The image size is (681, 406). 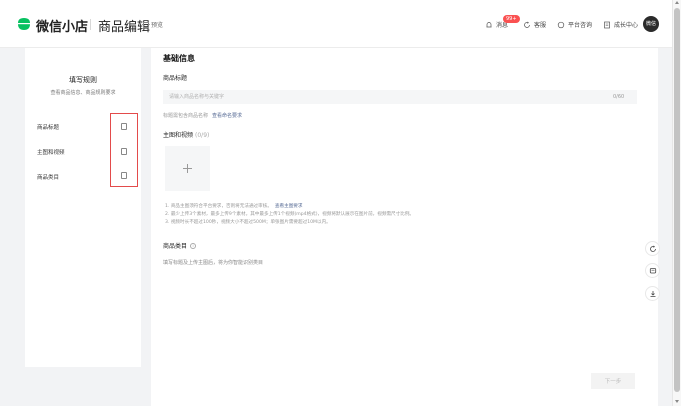 What do you see at coordinates (626, 25) in the screenshot?
I see `growth-center-label: 成长中心` at bounding box center [626, 25].